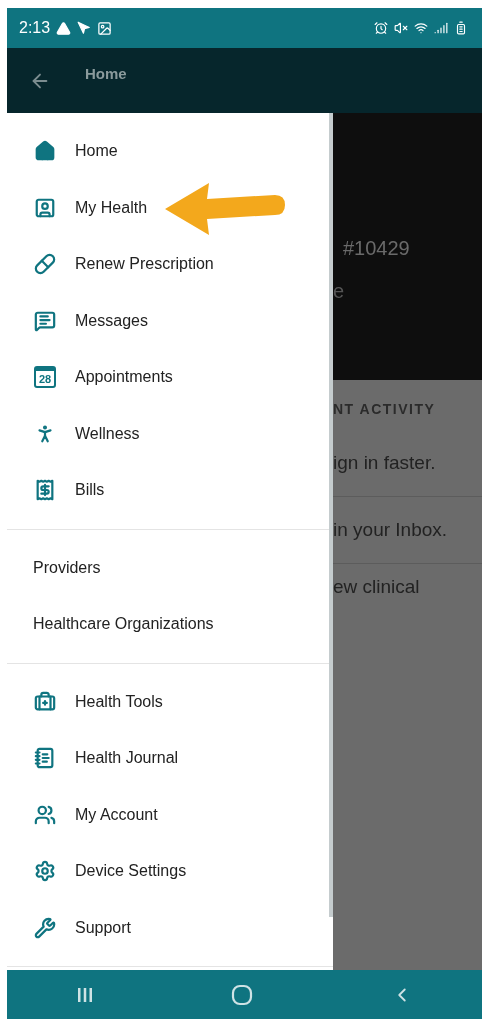 The width and height of the screenshot is (485, 1019). Describe the element at coordinates (170, 320) in the screenshot. I see `drawer-item: Messages` at that location.